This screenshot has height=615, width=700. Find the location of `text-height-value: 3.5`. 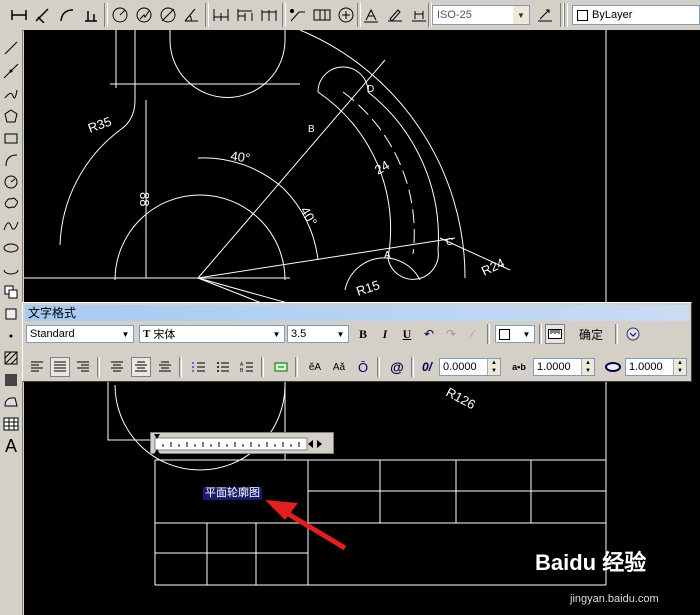

text-height-value: 3.5 is located at coordinates (299, 334).